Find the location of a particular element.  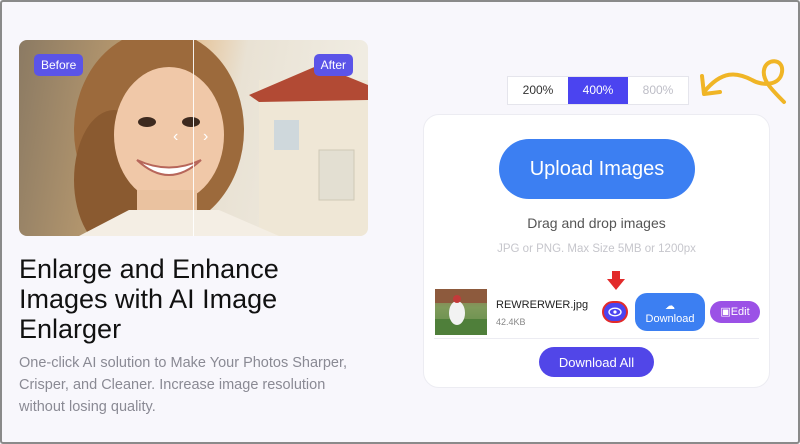

file-thumbnail is located at coordinates (461, 312).